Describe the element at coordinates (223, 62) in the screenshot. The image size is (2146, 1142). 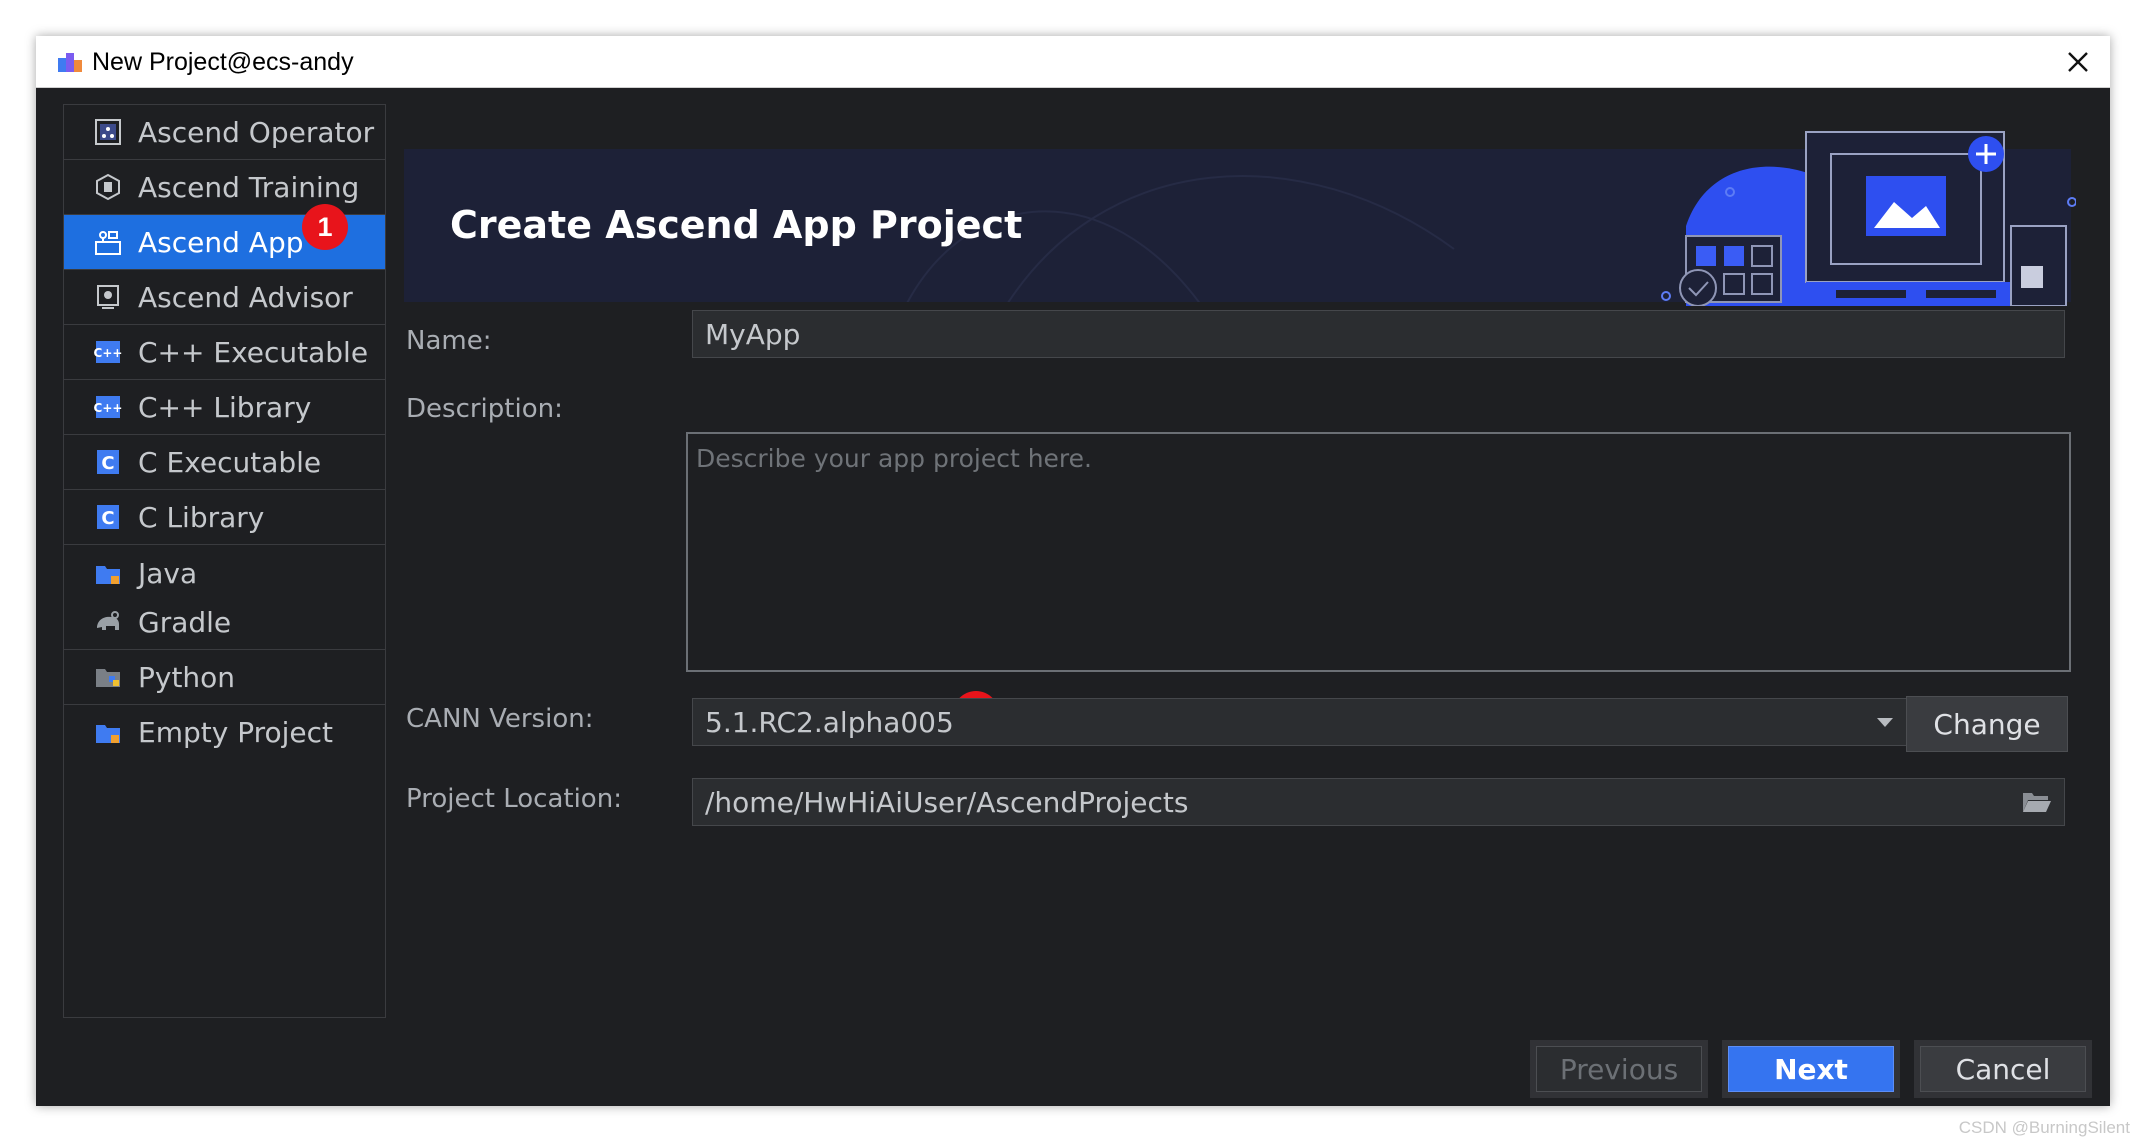
I see `window-title: New Project@ecs-andy` at that location.